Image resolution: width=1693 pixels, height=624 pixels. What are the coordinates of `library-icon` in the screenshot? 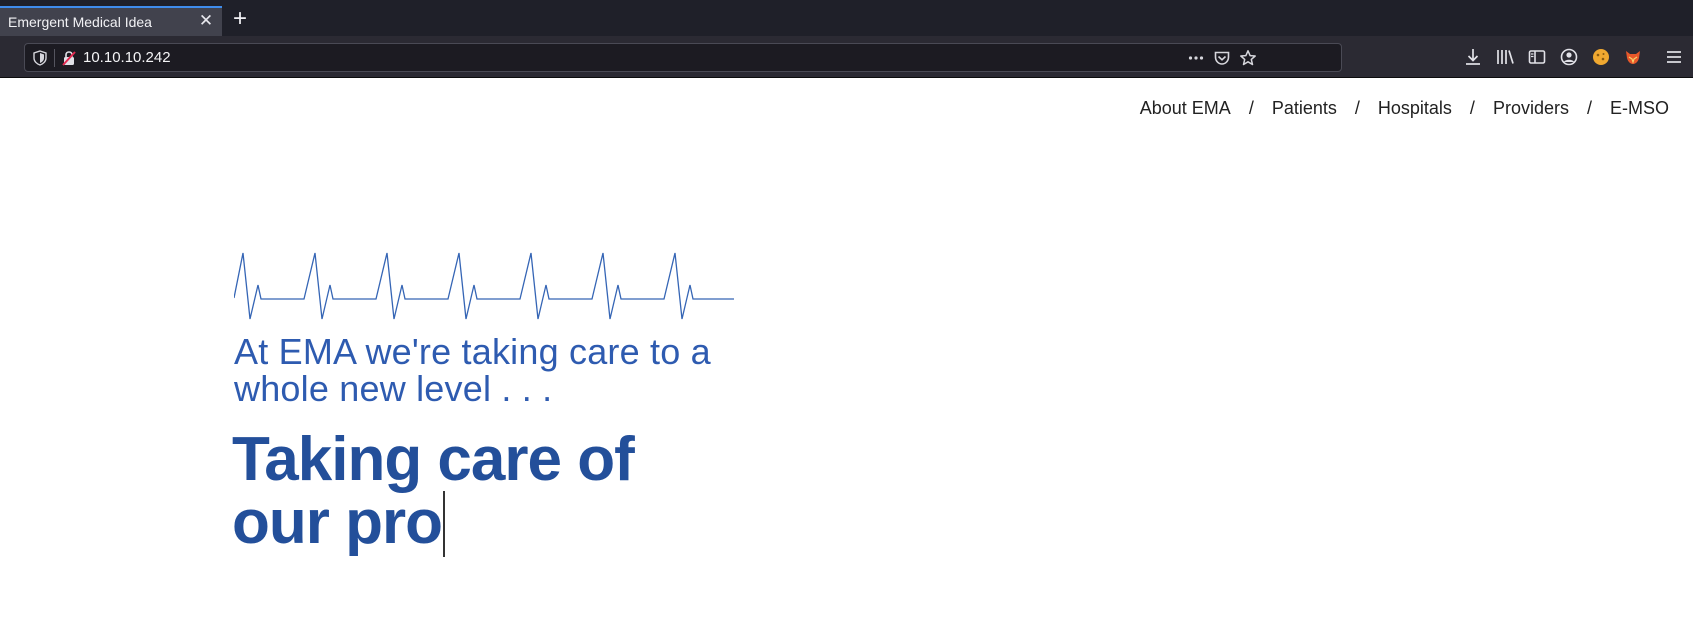 It's located at (1505, 57).